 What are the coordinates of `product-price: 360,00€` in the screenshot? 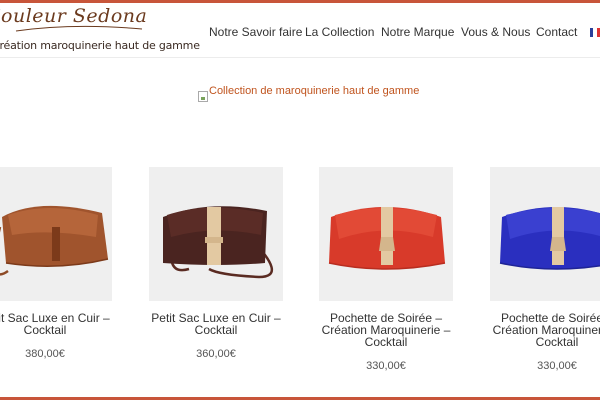 It's located at (216, 354).